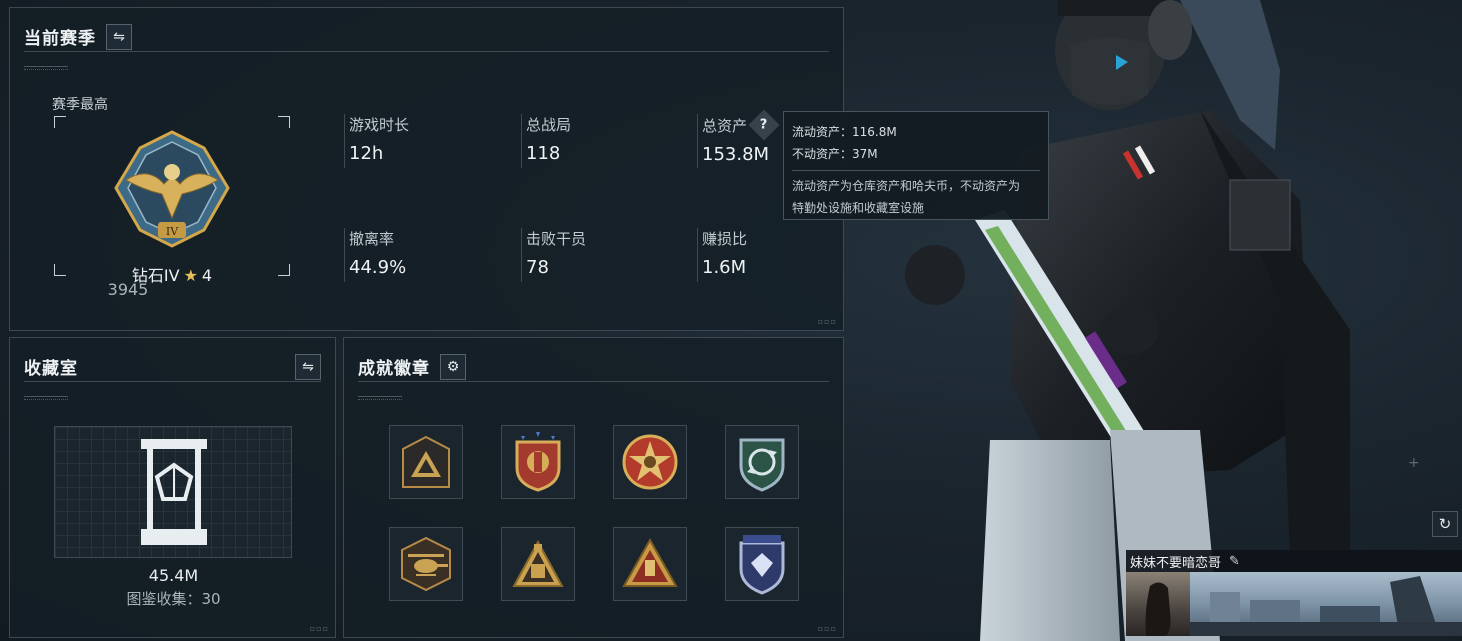 Image resolution: width=1462 pixels, height=641 pixels. What do you see at coordinates (736, 154) in the screenshot?
I see `stat-value: 153.8M` at bounding box center [736, 154].